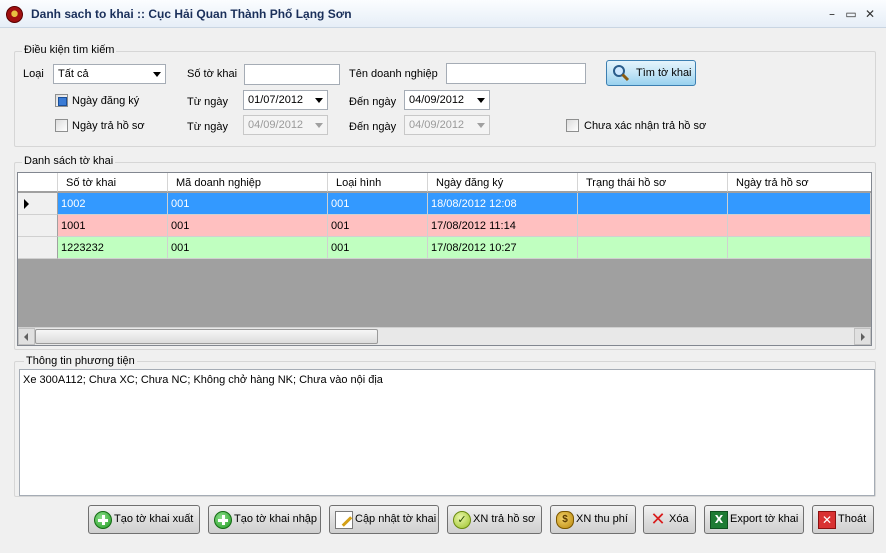 The height and width of the screenshot is (553, 886). What do you see at coordinates (276, 519) in the screenshot?
I see `tao-to-khai-nhap-label: Tạo tờ khai nhập` at bounding box center [276, 519].